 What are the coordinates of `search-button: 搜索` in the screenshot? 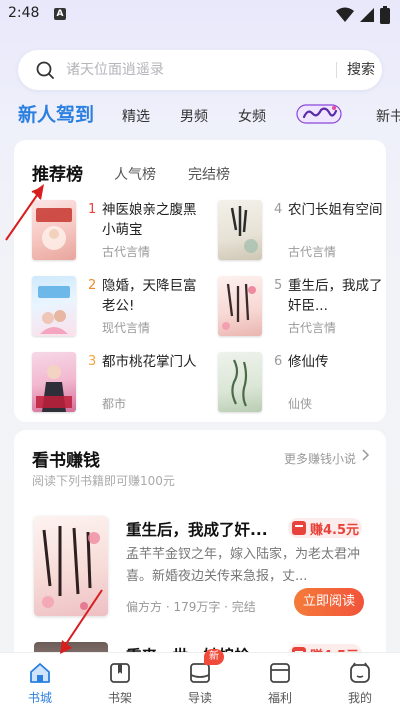 It's located at (361, 70).